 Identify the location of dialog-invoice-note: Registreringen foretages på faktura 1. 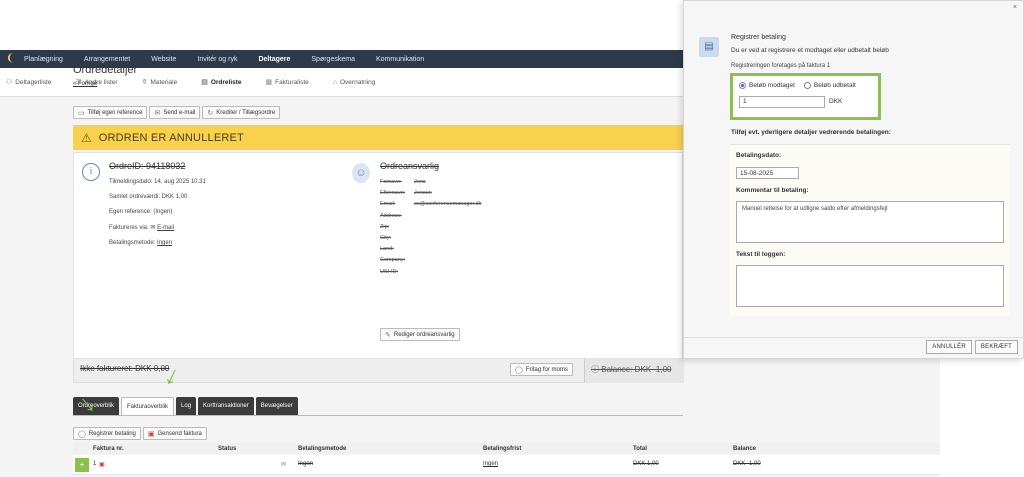
(781, 66).